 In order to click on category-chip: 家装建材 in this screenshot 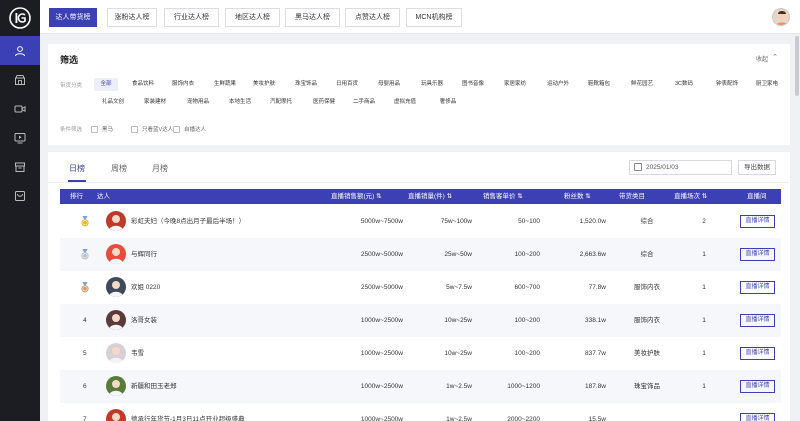, I will do `click(155, 102)`.